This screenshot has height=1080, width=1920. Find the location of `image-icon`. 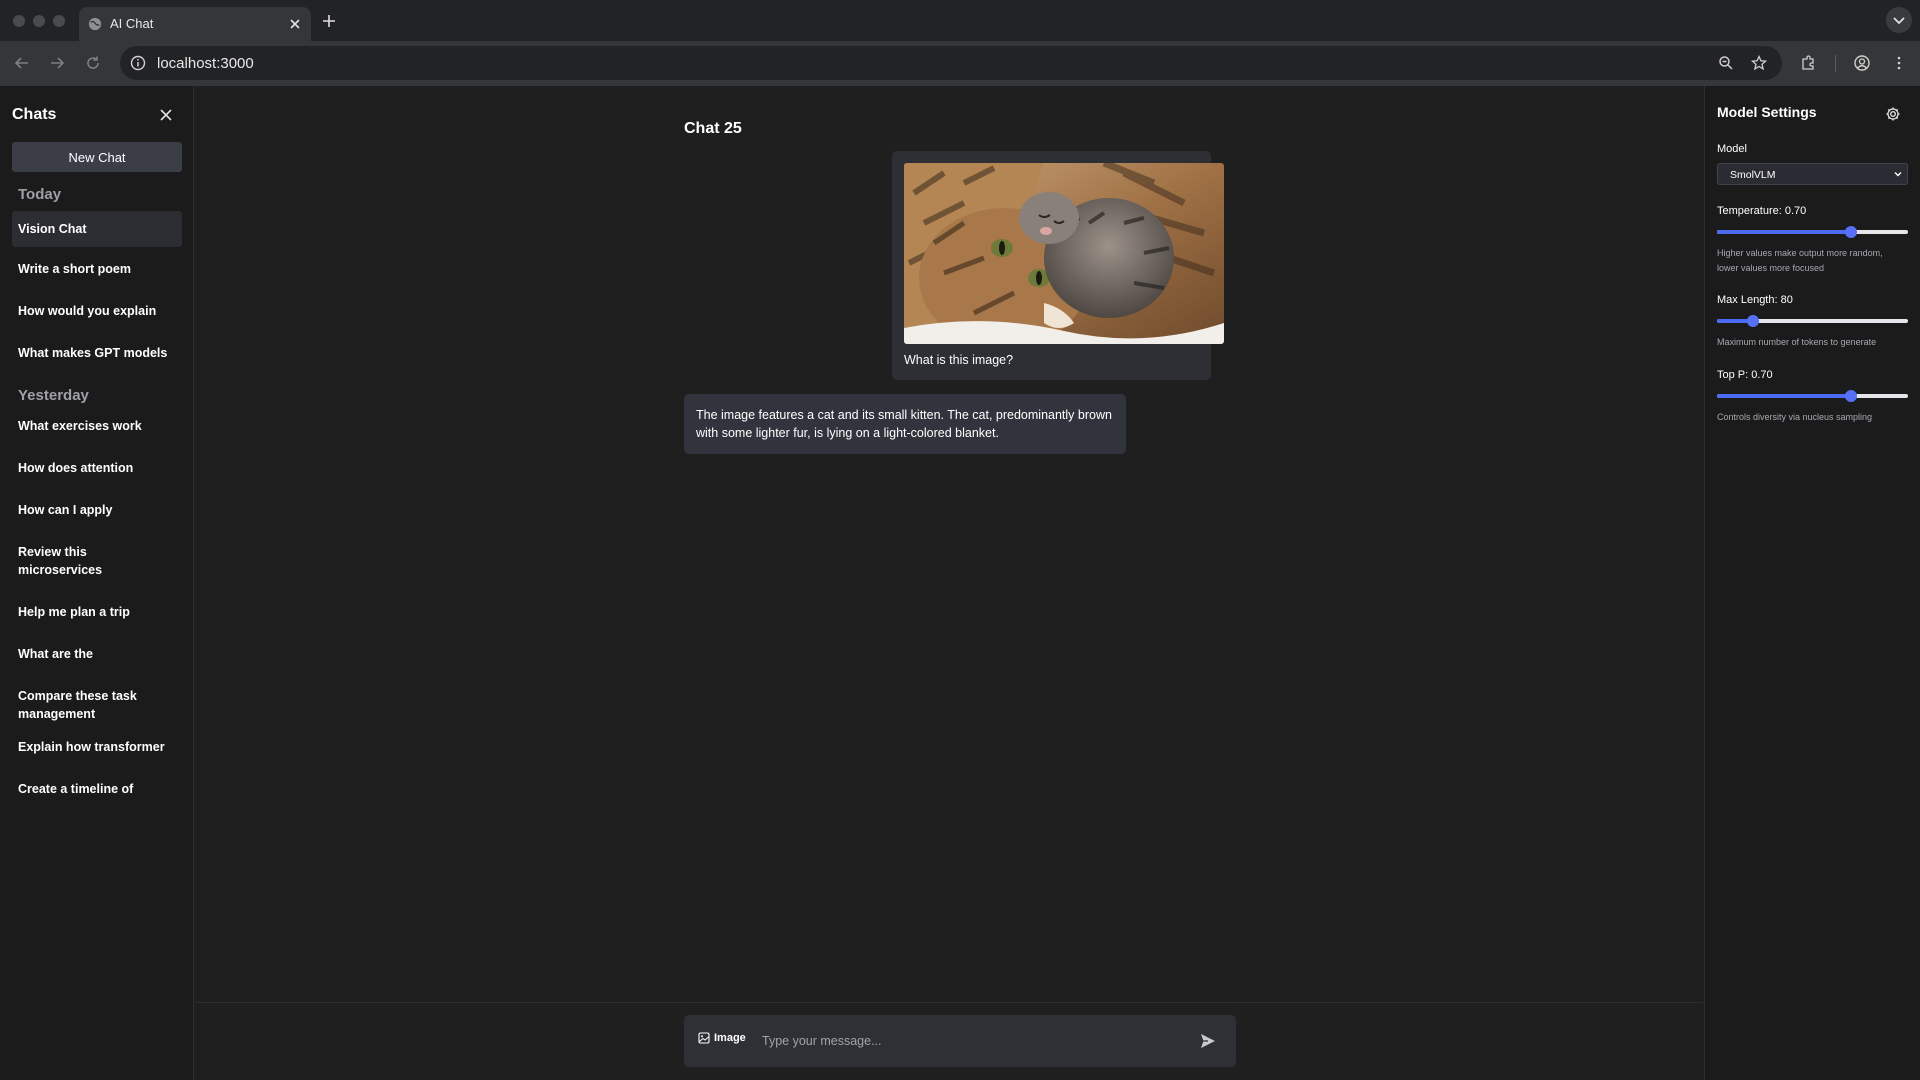

image-icon is located at coordinates (704, 1038).